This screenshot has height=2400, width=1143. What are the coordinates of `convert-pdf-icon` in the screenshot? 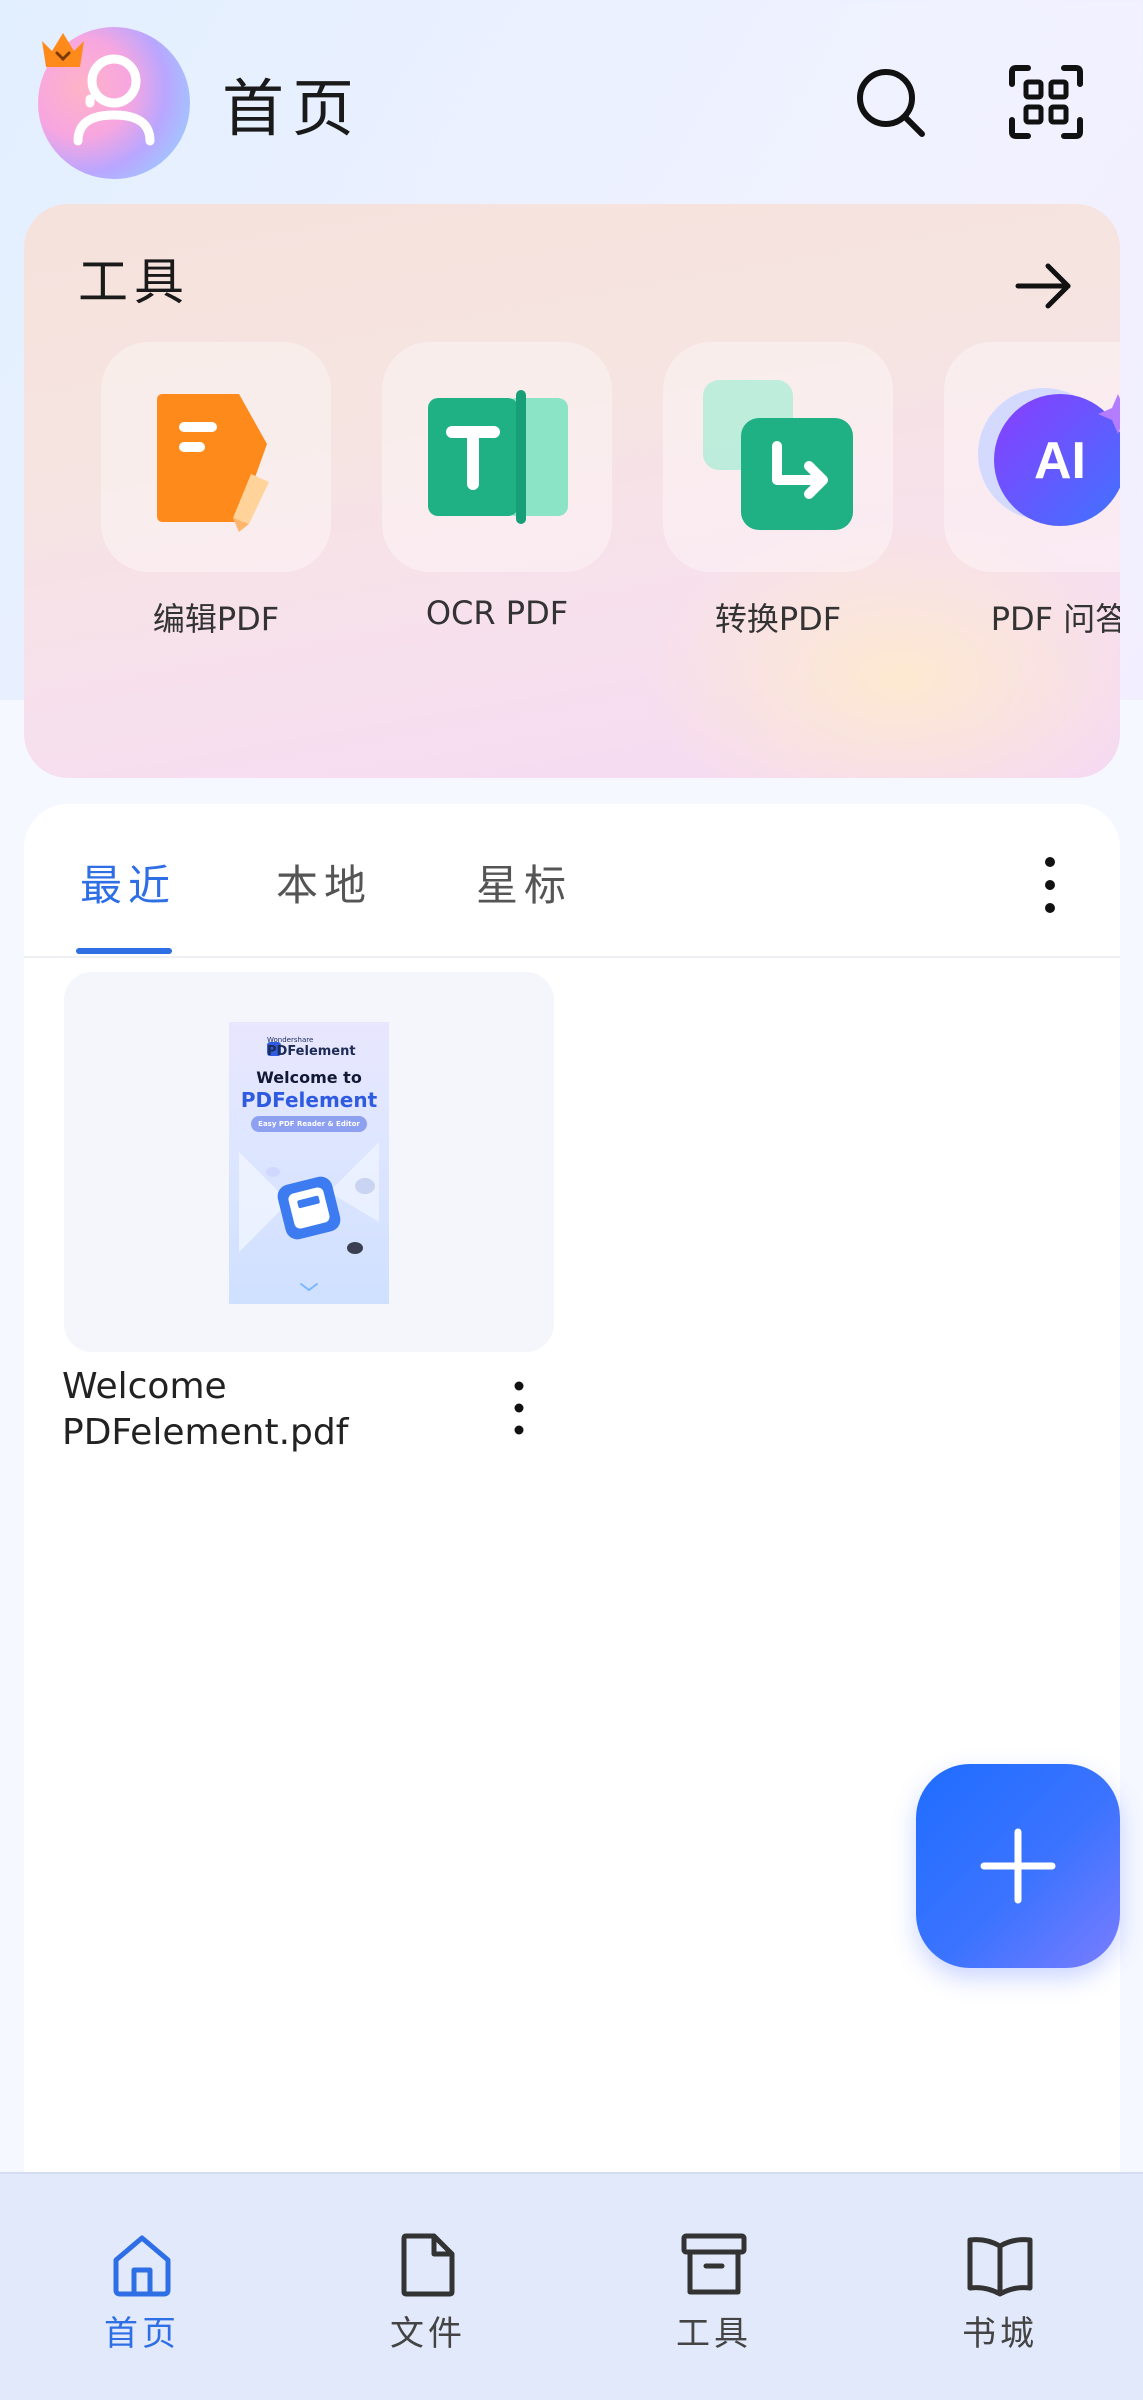 It's located at (778, 455).